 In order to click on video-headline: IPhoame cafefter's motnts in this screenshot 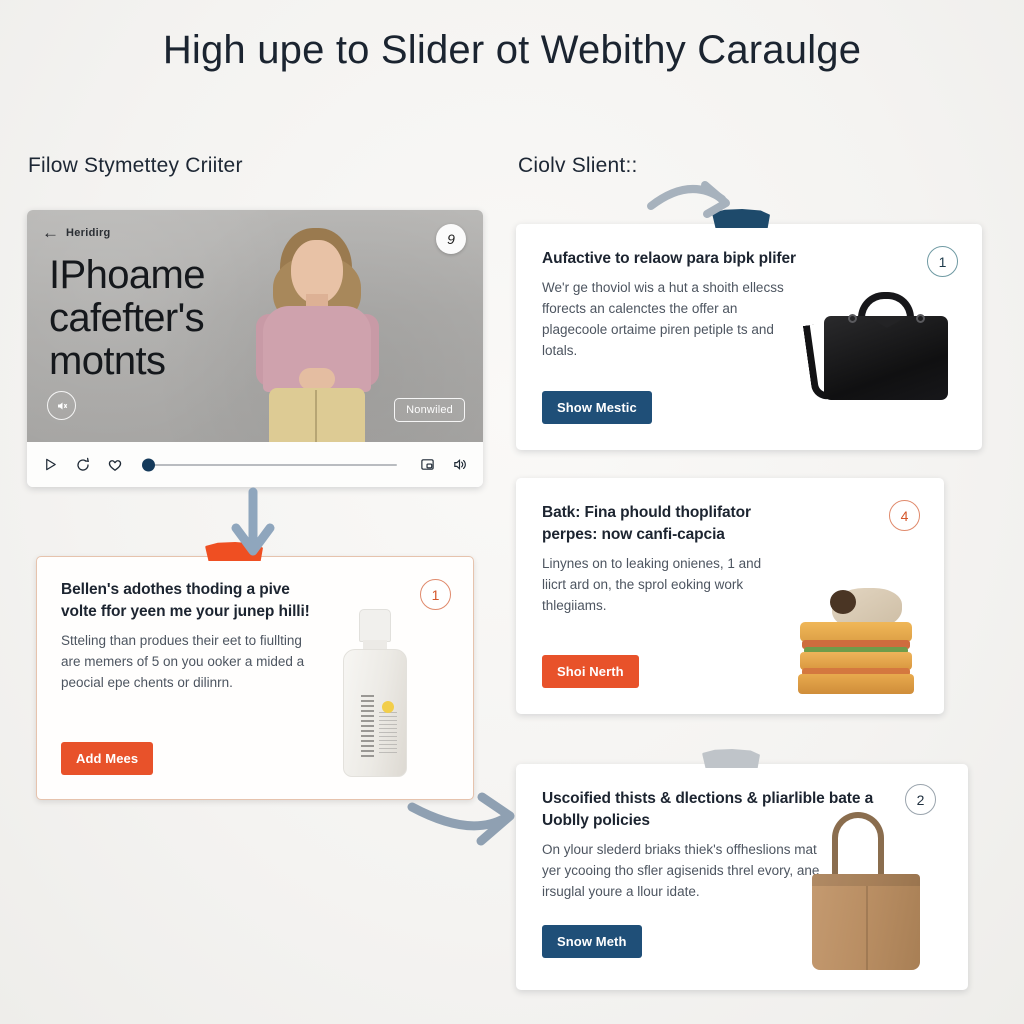, I will do `click(127, 318)`.